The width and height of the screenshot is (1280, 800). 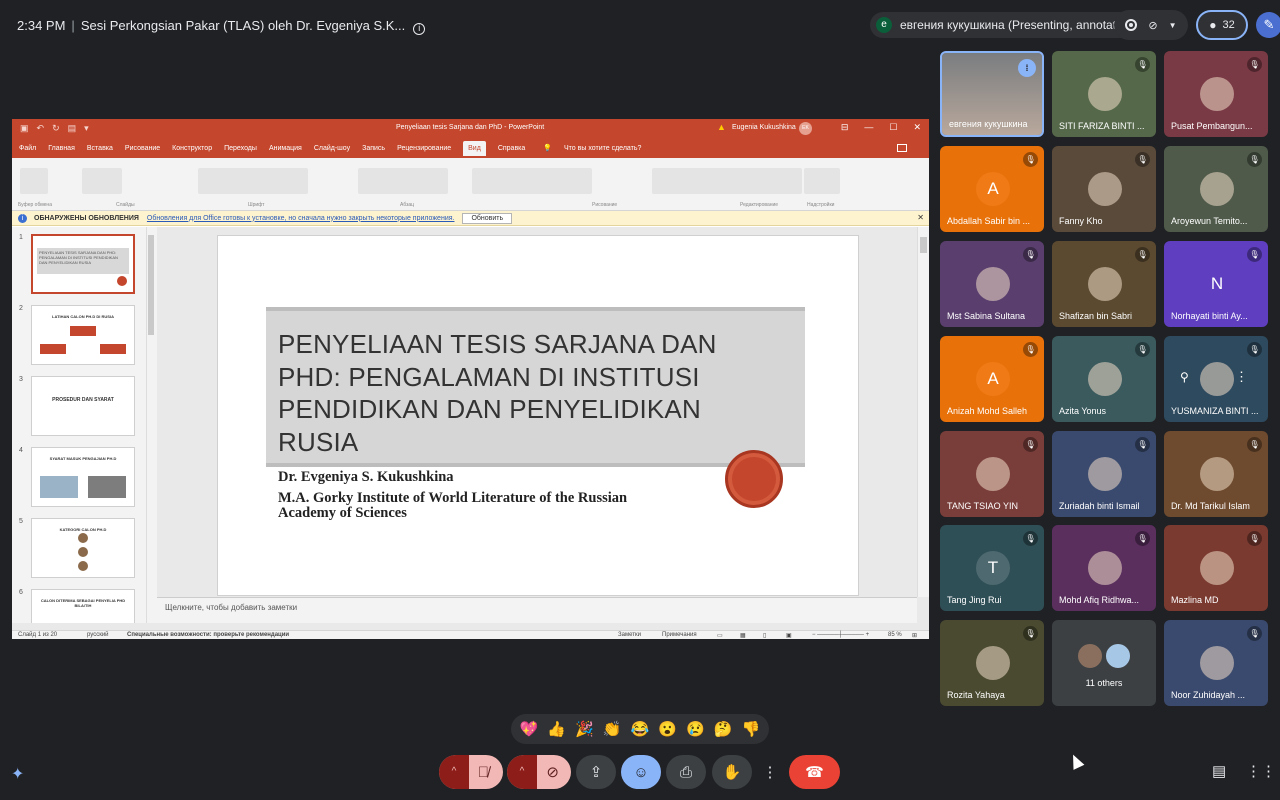 What do you see at coordinates (1268, 25) in the screenshot?
I see `ai-tools-button: ✎` at bounding box center [1268, 25].